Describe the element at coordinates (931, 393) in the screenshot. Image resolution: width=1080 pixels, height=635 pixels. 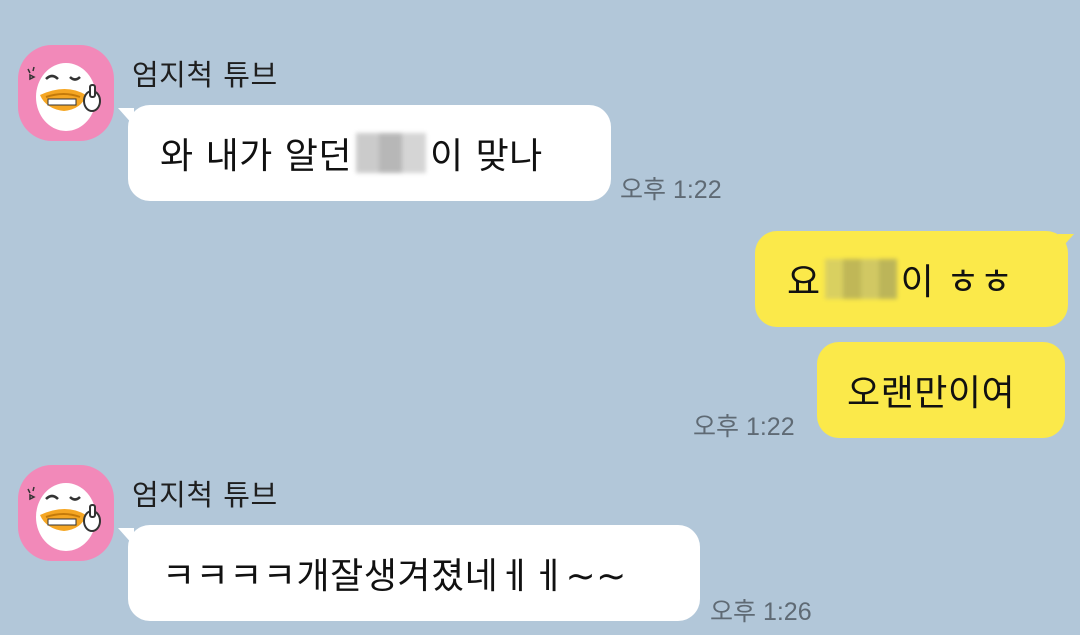
I see `message-text: 오랜만이여` at that location.